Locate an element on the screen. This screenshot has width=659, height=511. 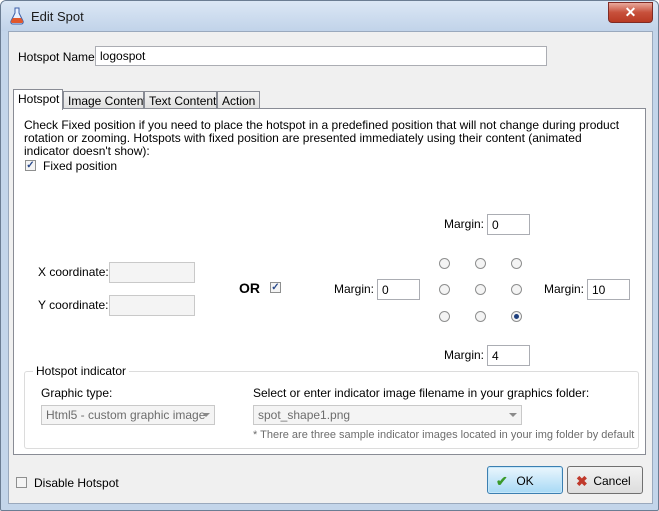
graphic-type-select: Html5 - custom graphic image is located at coordinates (128, 415).